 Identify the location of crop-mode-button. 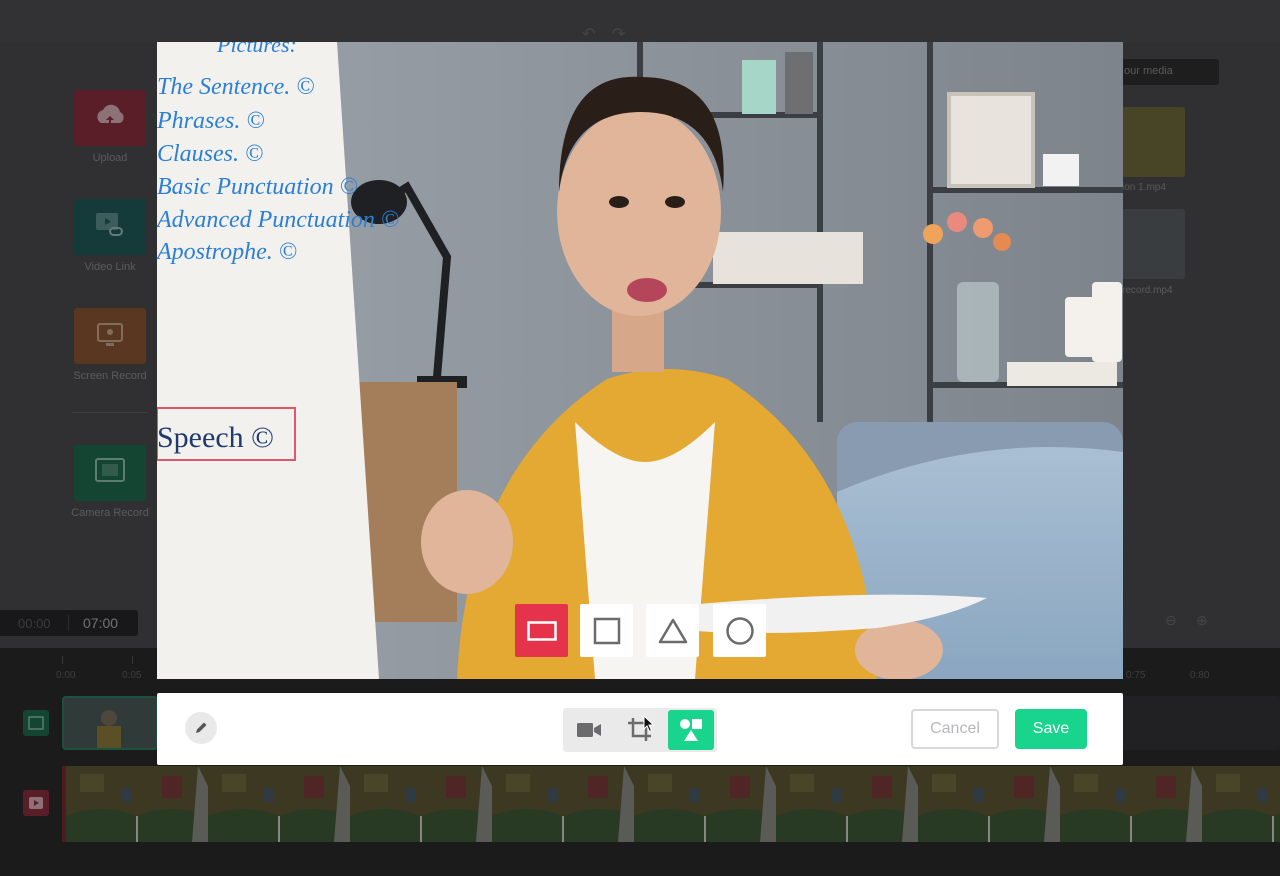
(640, 730).